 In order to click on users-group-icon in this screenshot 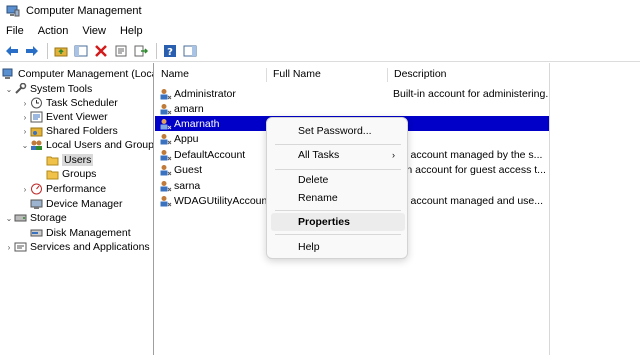, I will do `click(36, 145)`.